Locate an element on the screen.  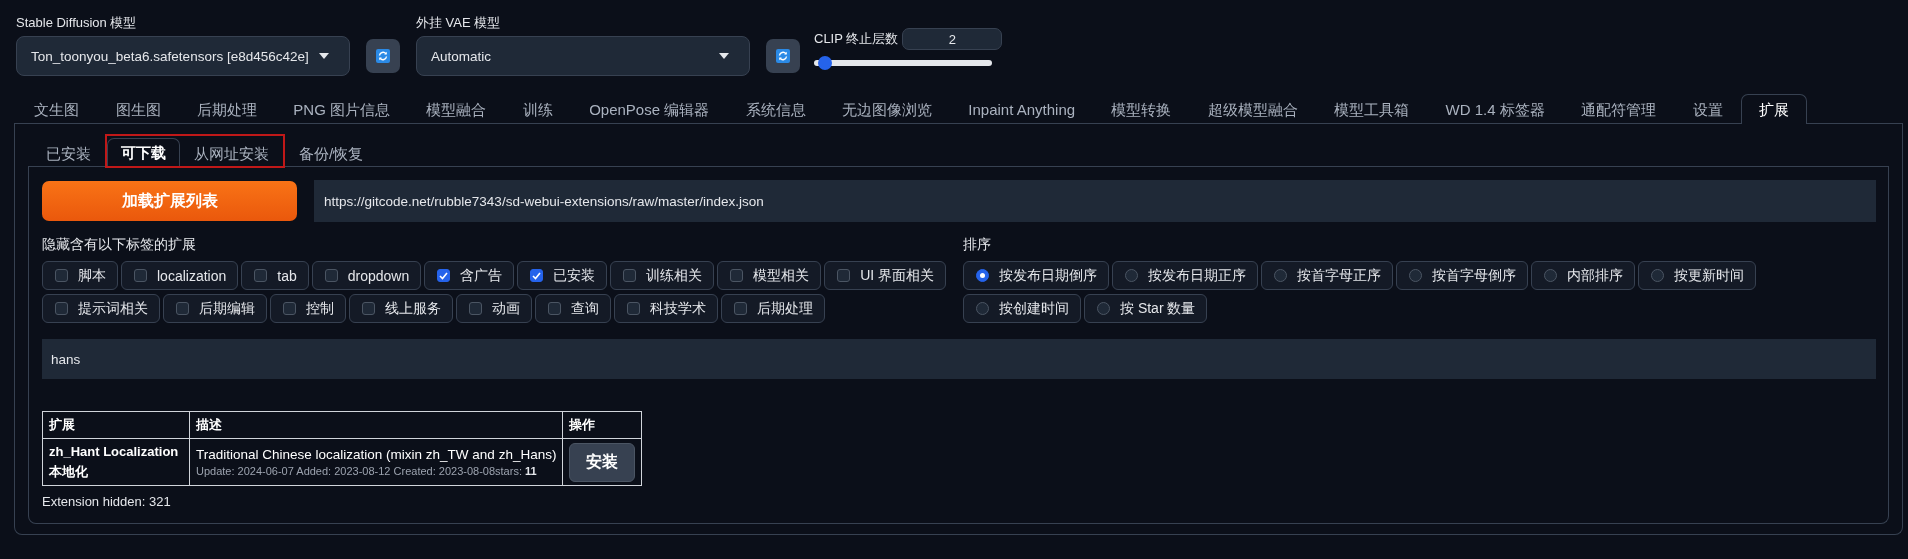
tab: 模型工具箱 is located at coordinates (1372, 108).